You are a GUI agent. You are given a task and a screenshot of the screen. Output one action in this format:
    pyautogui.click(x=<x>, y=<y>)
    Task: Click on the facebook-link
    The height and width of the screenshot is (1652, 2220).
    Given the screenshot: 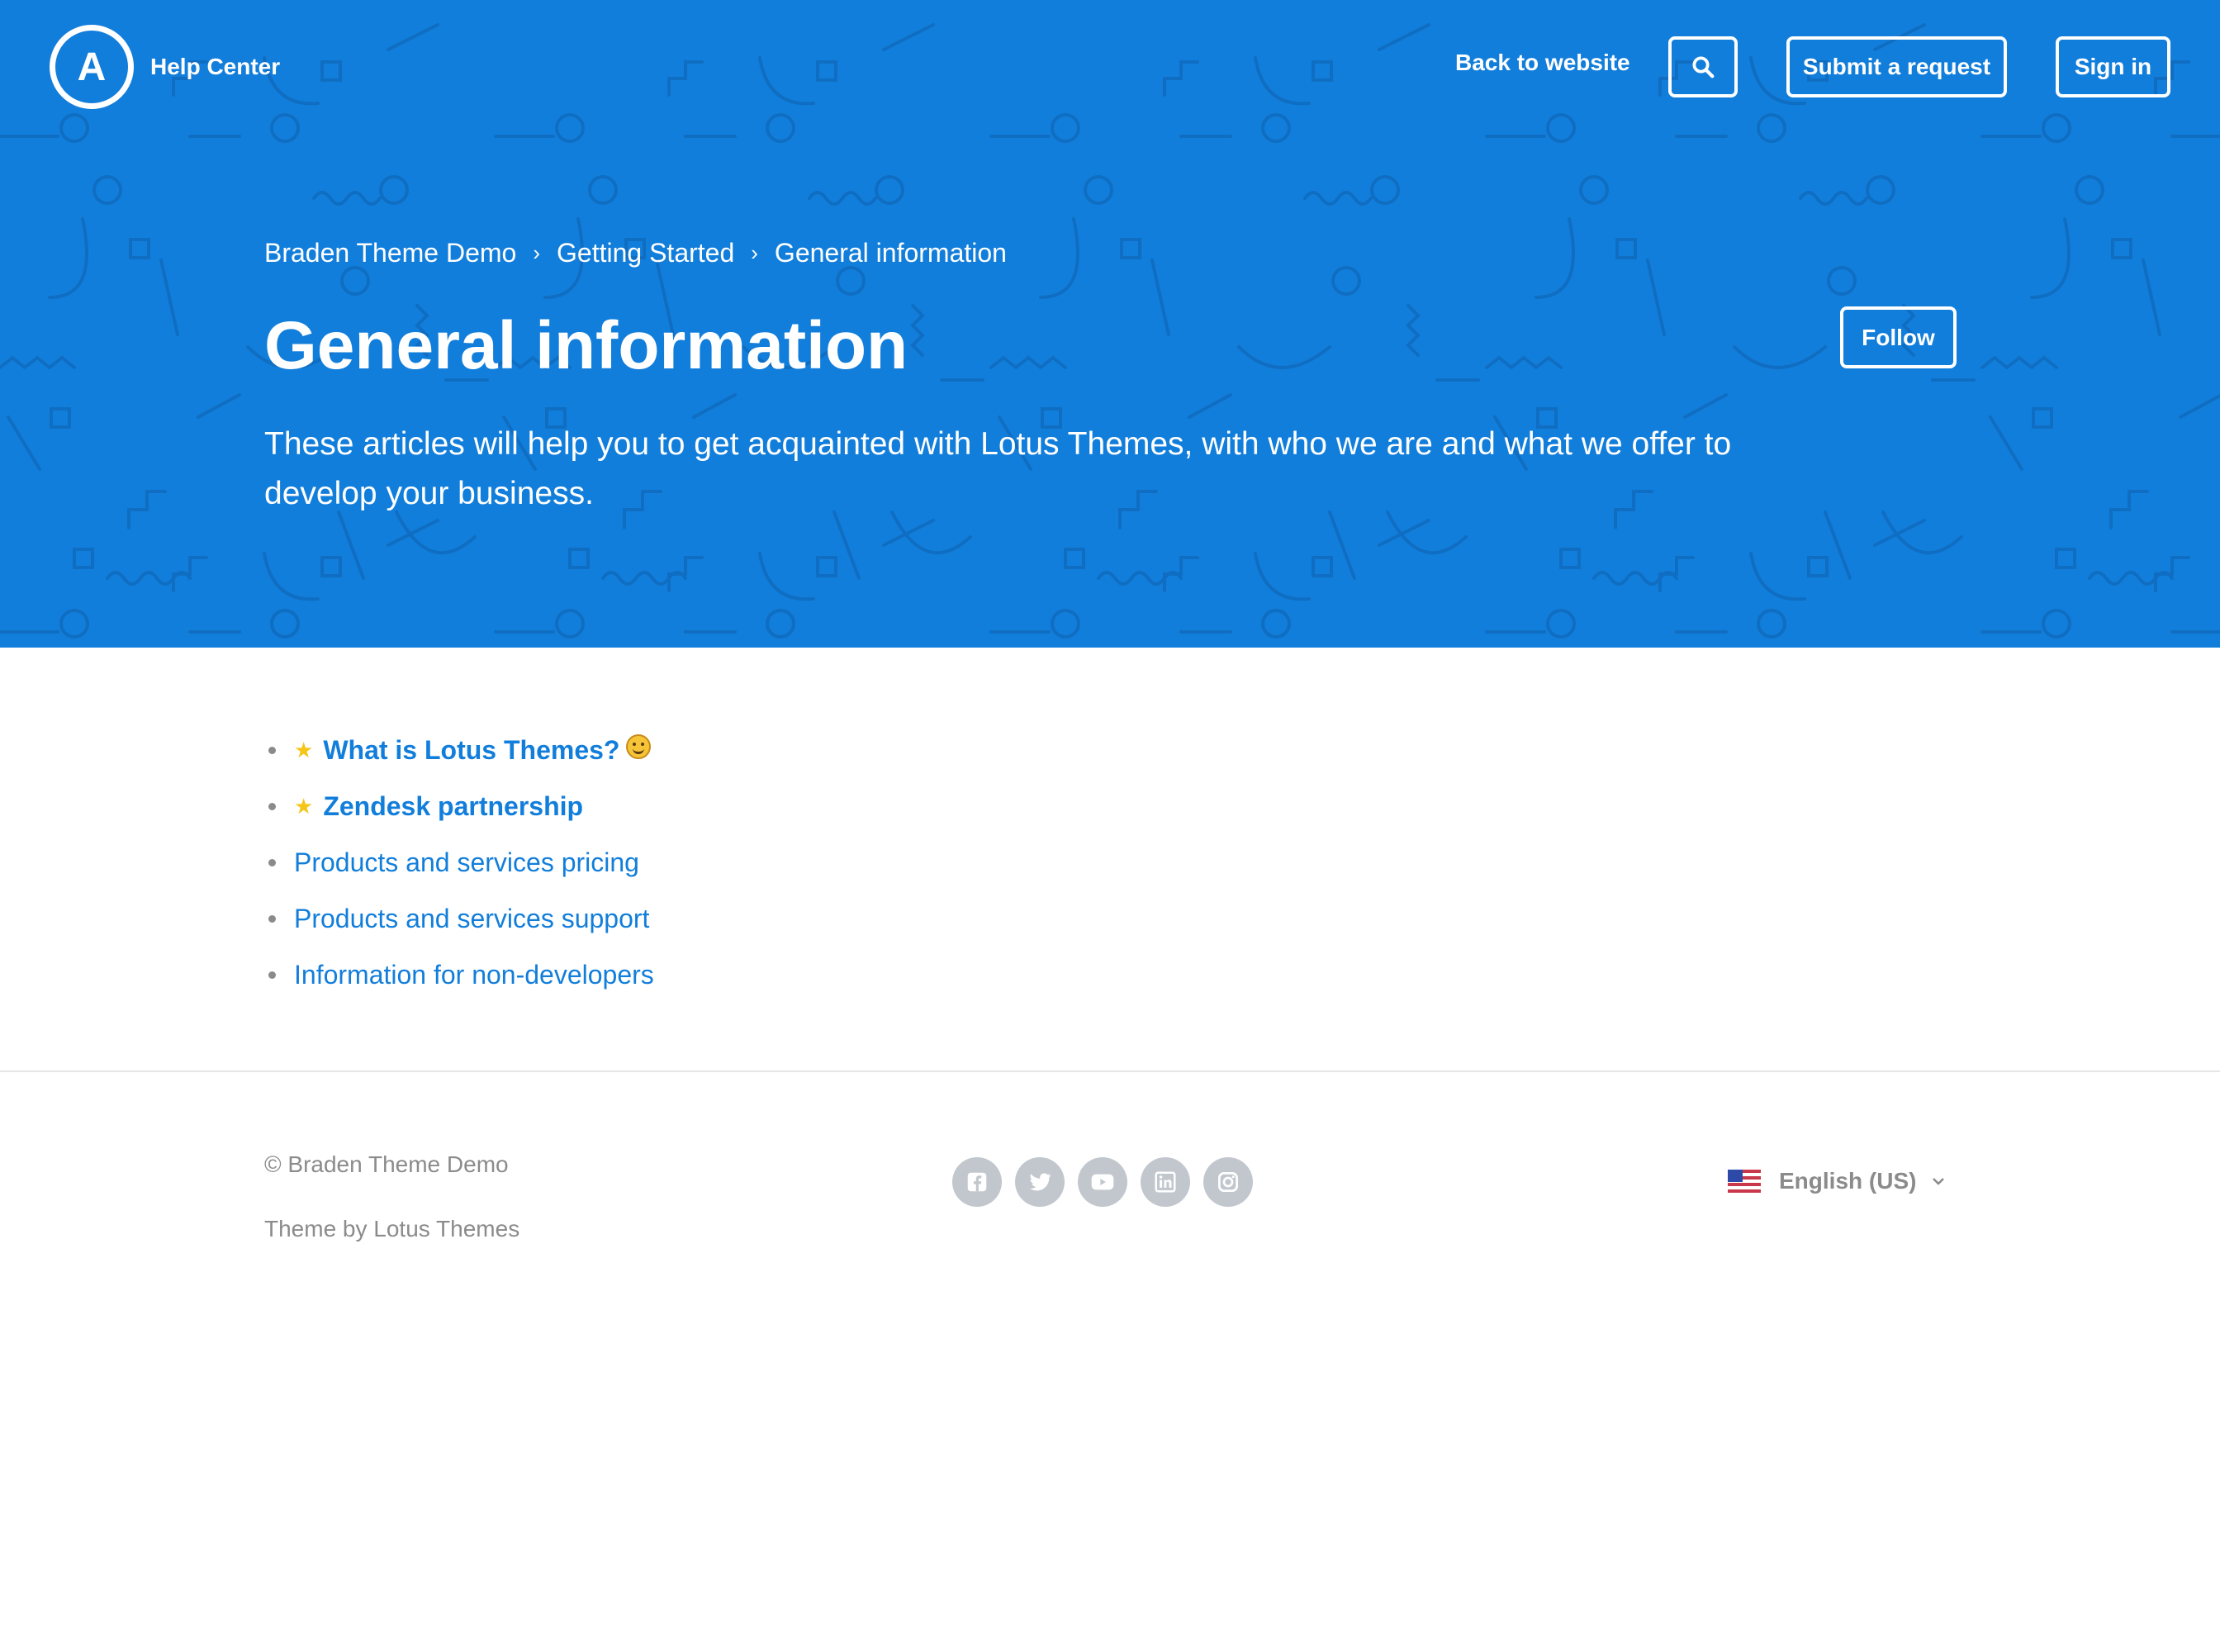 What is the action you would take?
    pyautogui.click(x=977, y=1182)
    